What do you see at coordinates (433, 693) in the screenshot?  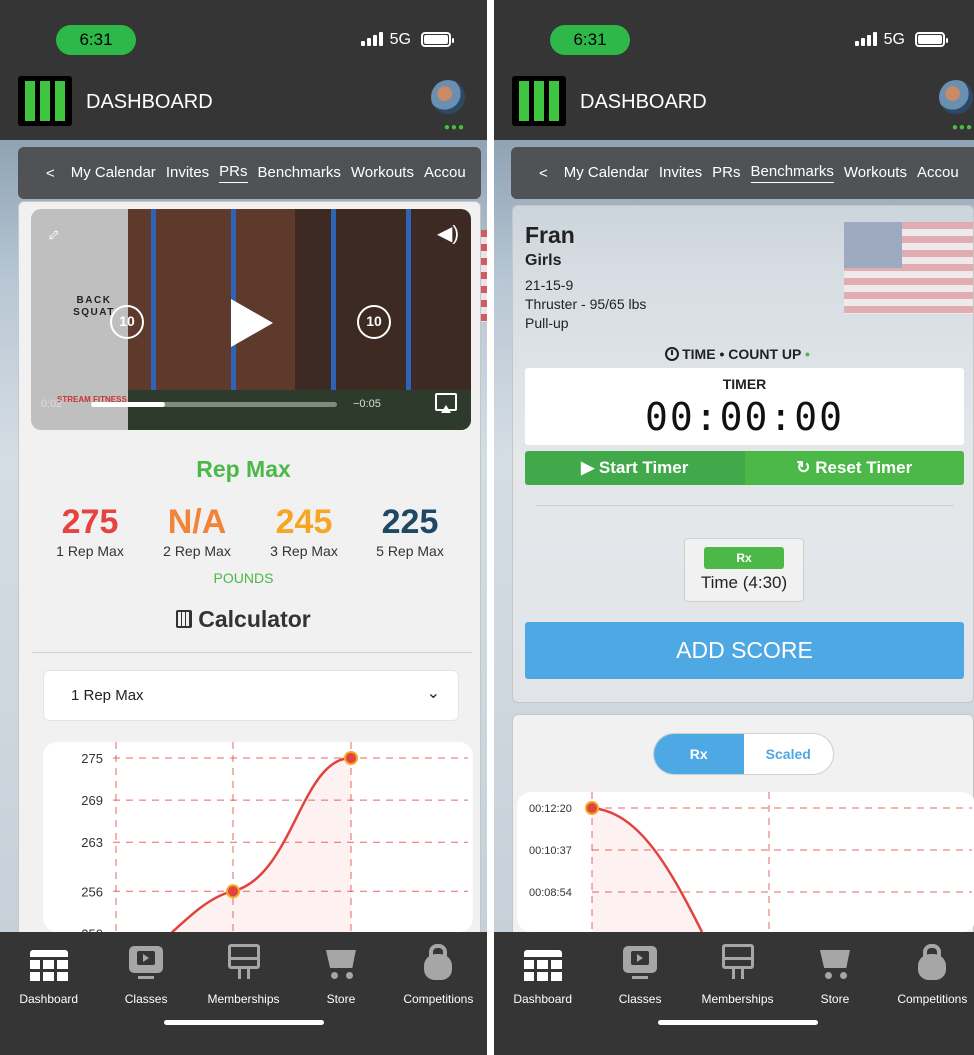 I see `chevron-down-icon: ⌄` at bounding box center [433, 693].